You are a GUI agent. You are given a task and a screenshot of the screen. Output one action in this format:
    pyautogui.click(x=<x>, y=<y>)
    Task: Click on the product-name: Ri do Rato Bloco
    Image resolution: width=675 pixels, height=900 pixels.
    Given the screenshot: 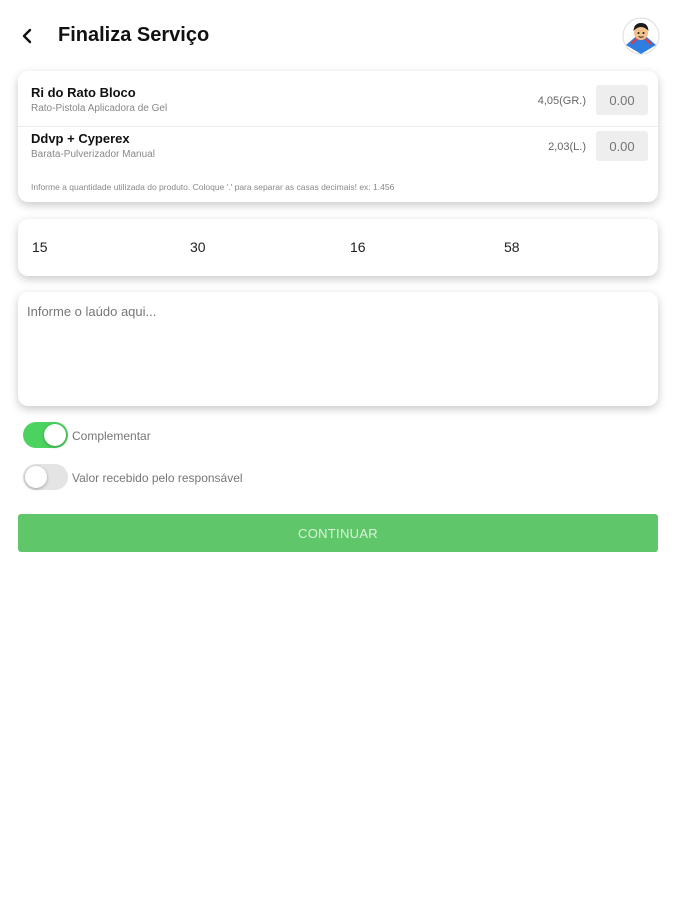 What is the action you would take?
    pyautogui.click(x=83, y=92)
    